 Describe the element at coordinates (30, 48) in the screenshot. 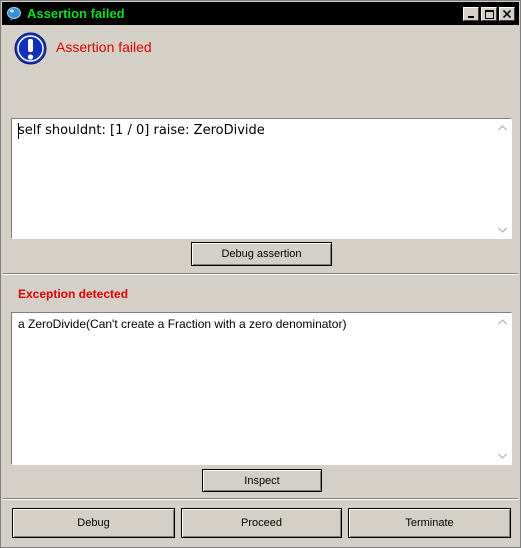

I see `exclamation-icon` at that location.